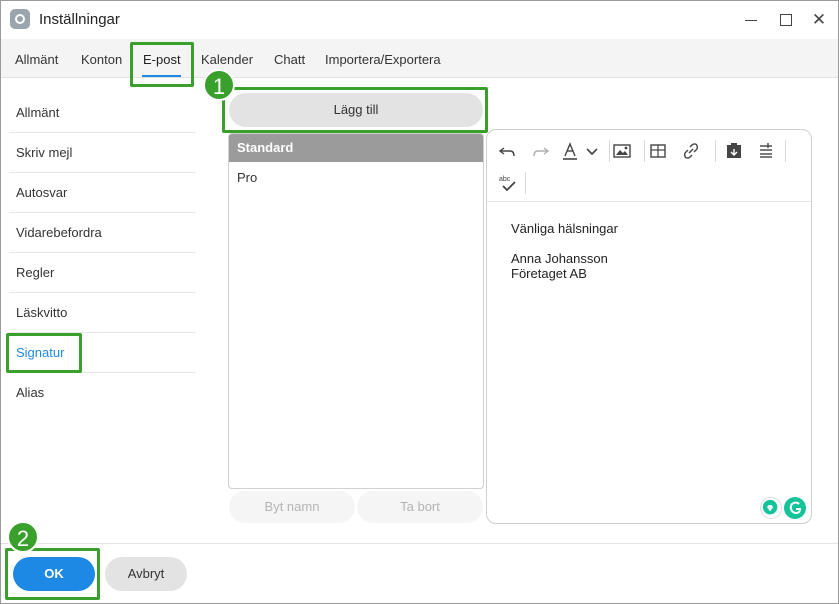 This screenshot has width=839, height=604. What do you see at coordinates (766, 151) in the screenshot?
I see `clear-format-icon` at bounding box center [766, 151].